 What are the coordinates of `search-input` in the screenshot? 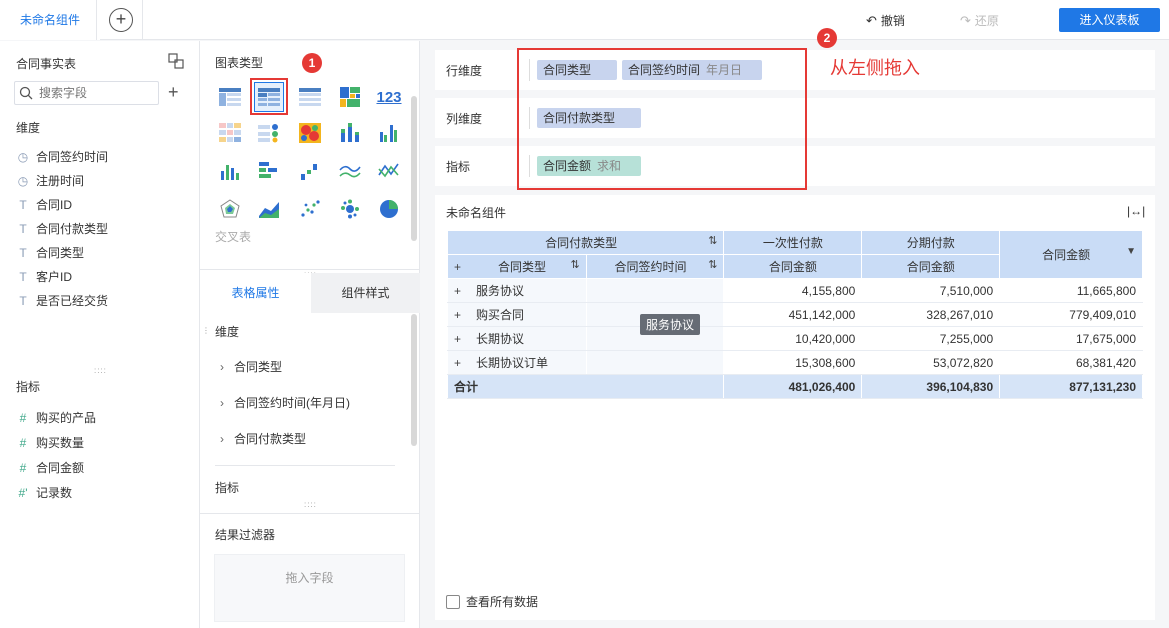 It's located at (96, 93).